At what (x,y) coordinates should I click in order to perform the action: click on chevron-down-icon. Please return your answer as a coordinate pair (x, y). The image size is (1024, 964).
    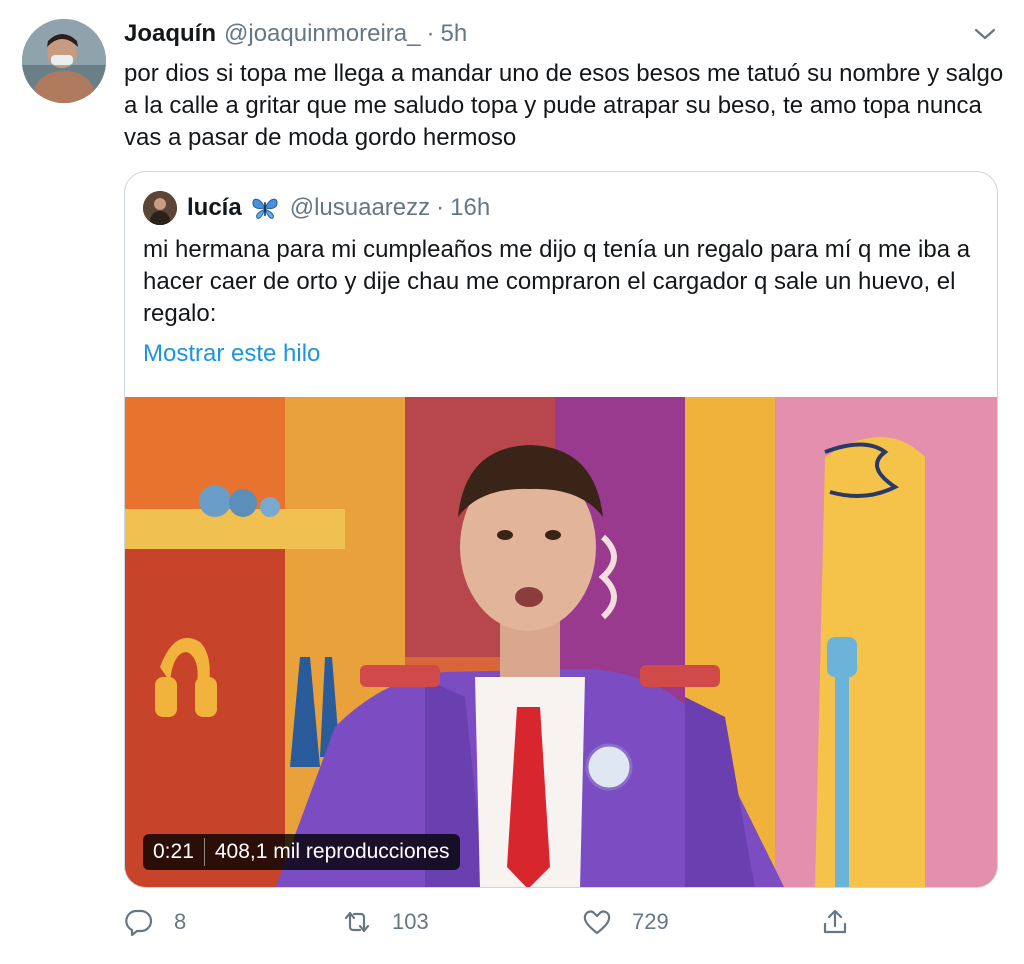
    Looking at the image, I should click on (985, 34).